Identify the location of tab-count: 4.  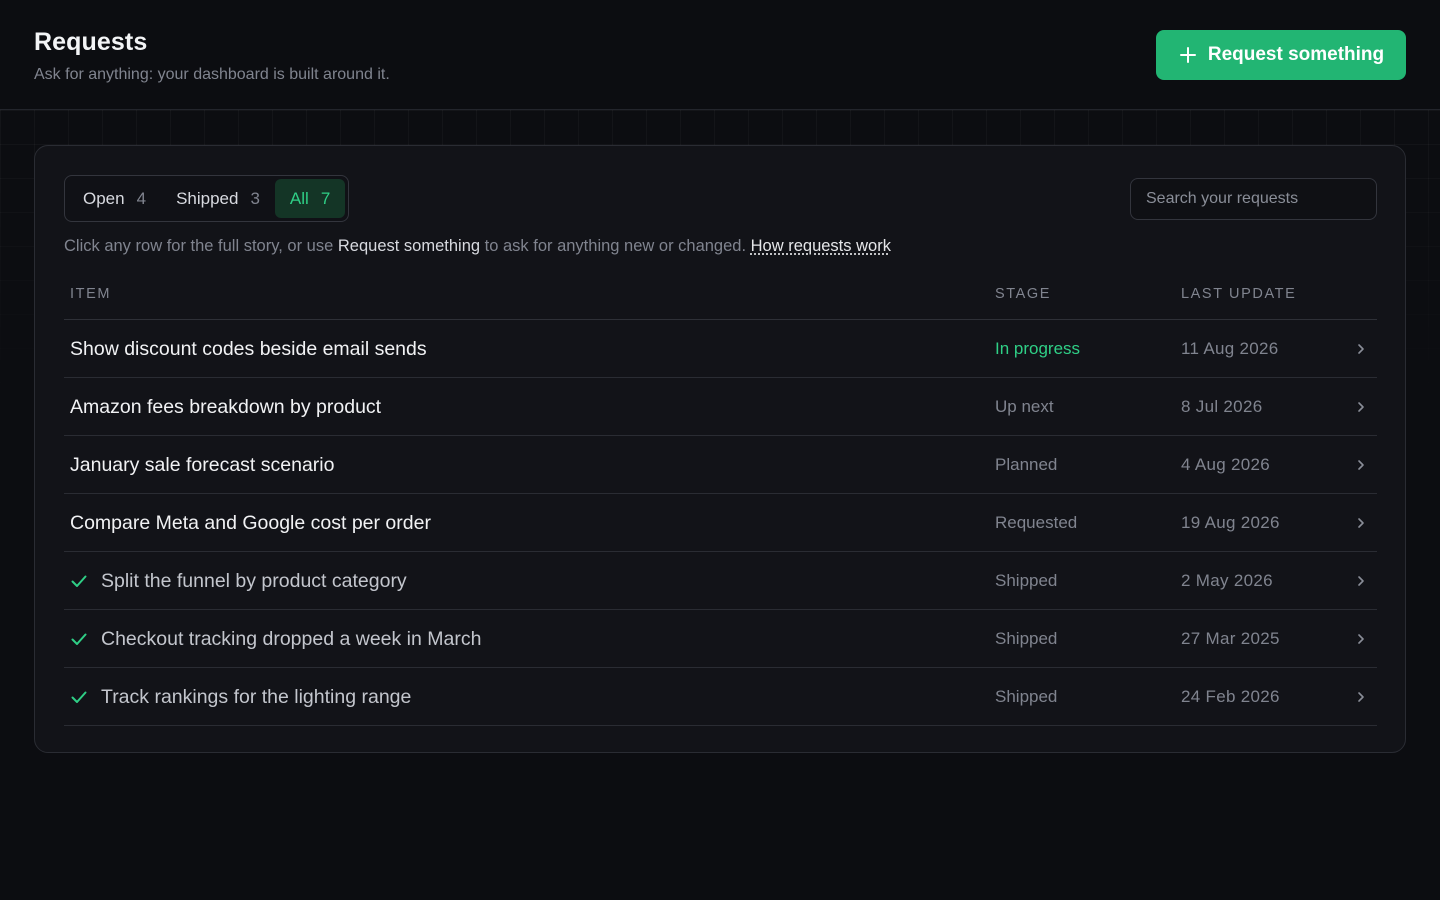
(141, 198).